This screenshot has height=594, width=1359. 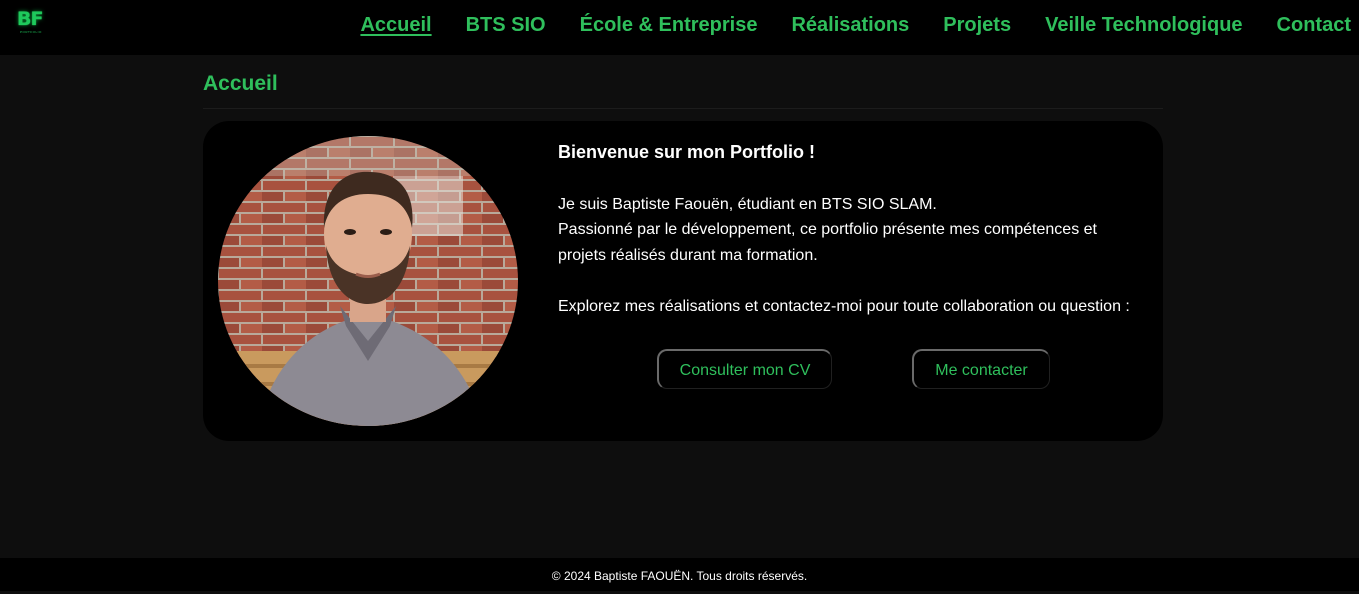 What do you see at coordinates (506, 25) in the screenshot?
I see `nav-item-bts-sio: BTS SIO` at bounding box center [506, 25].